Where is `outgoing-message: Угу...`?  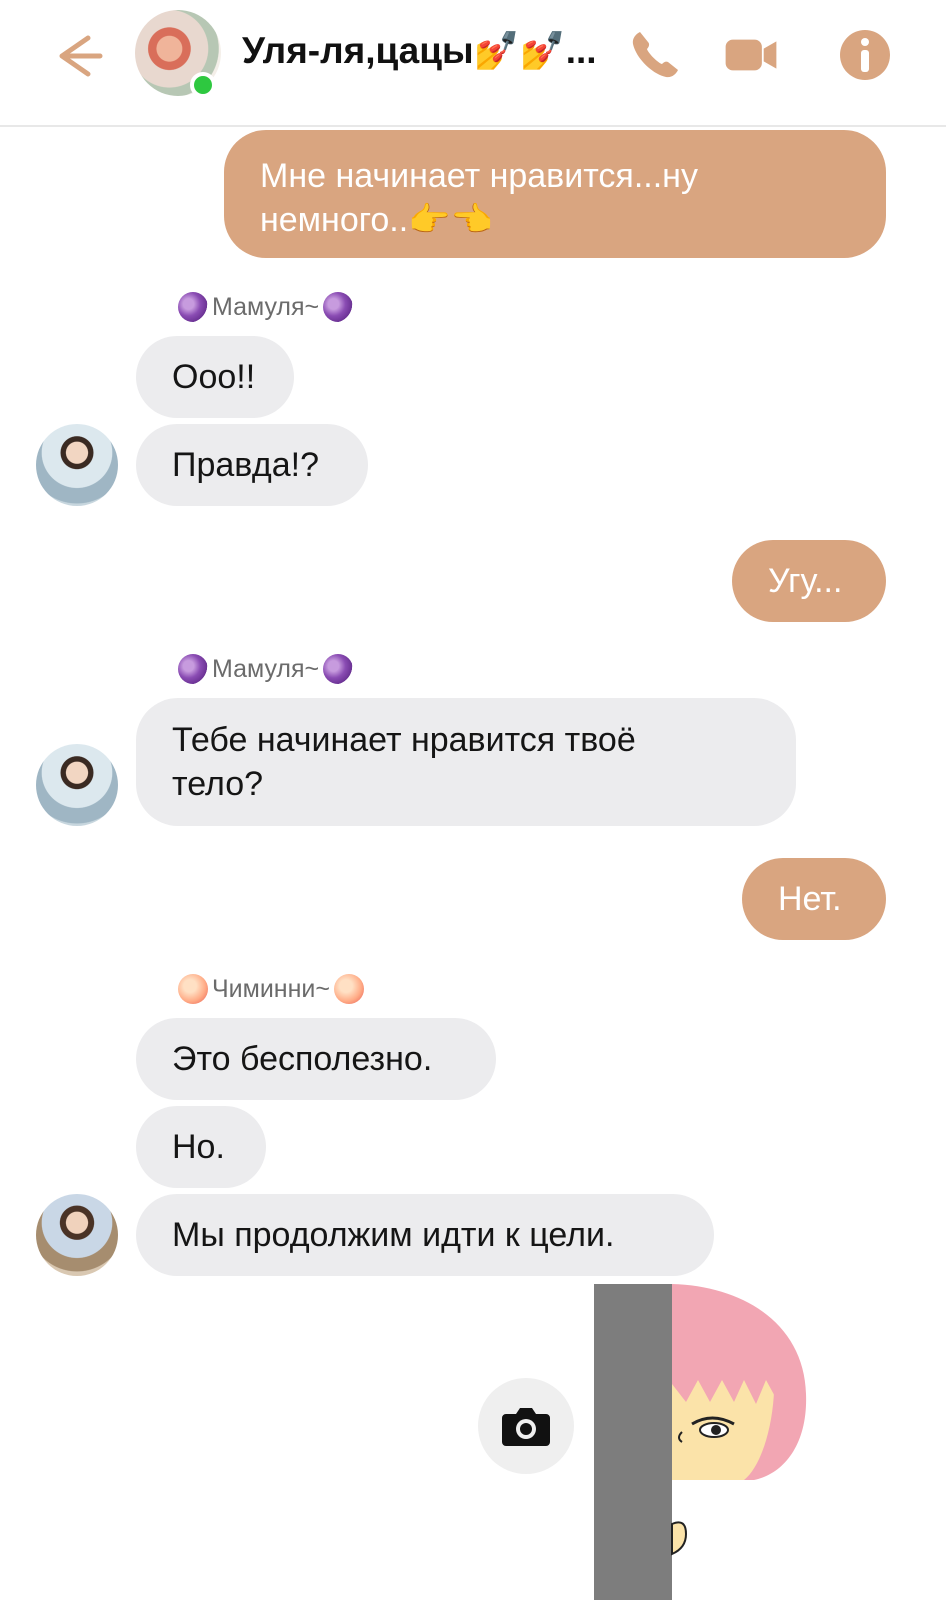 outgoing-message: Угу... is located at coordinates (809, 581).